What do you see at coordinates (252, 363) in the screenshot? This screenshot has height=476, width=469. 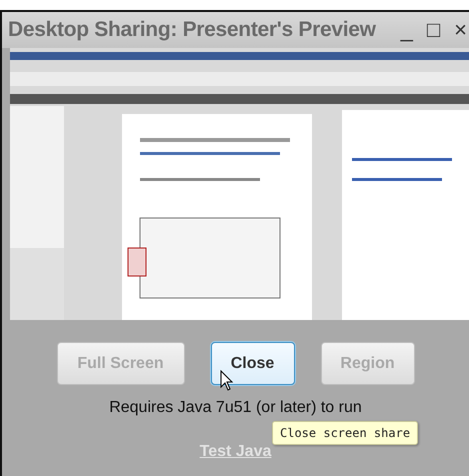 I see `action-button: Close` at bounding box center [252, 363].